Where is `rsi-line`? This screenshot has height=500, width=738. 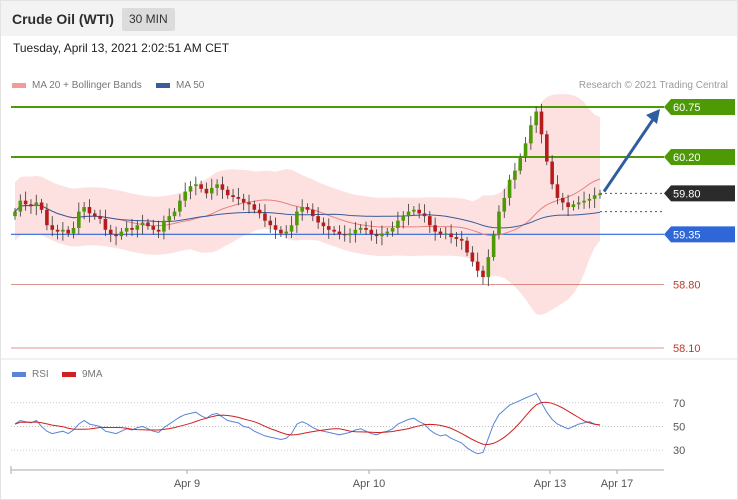 rsi-line is located at coordinates (307, 423).